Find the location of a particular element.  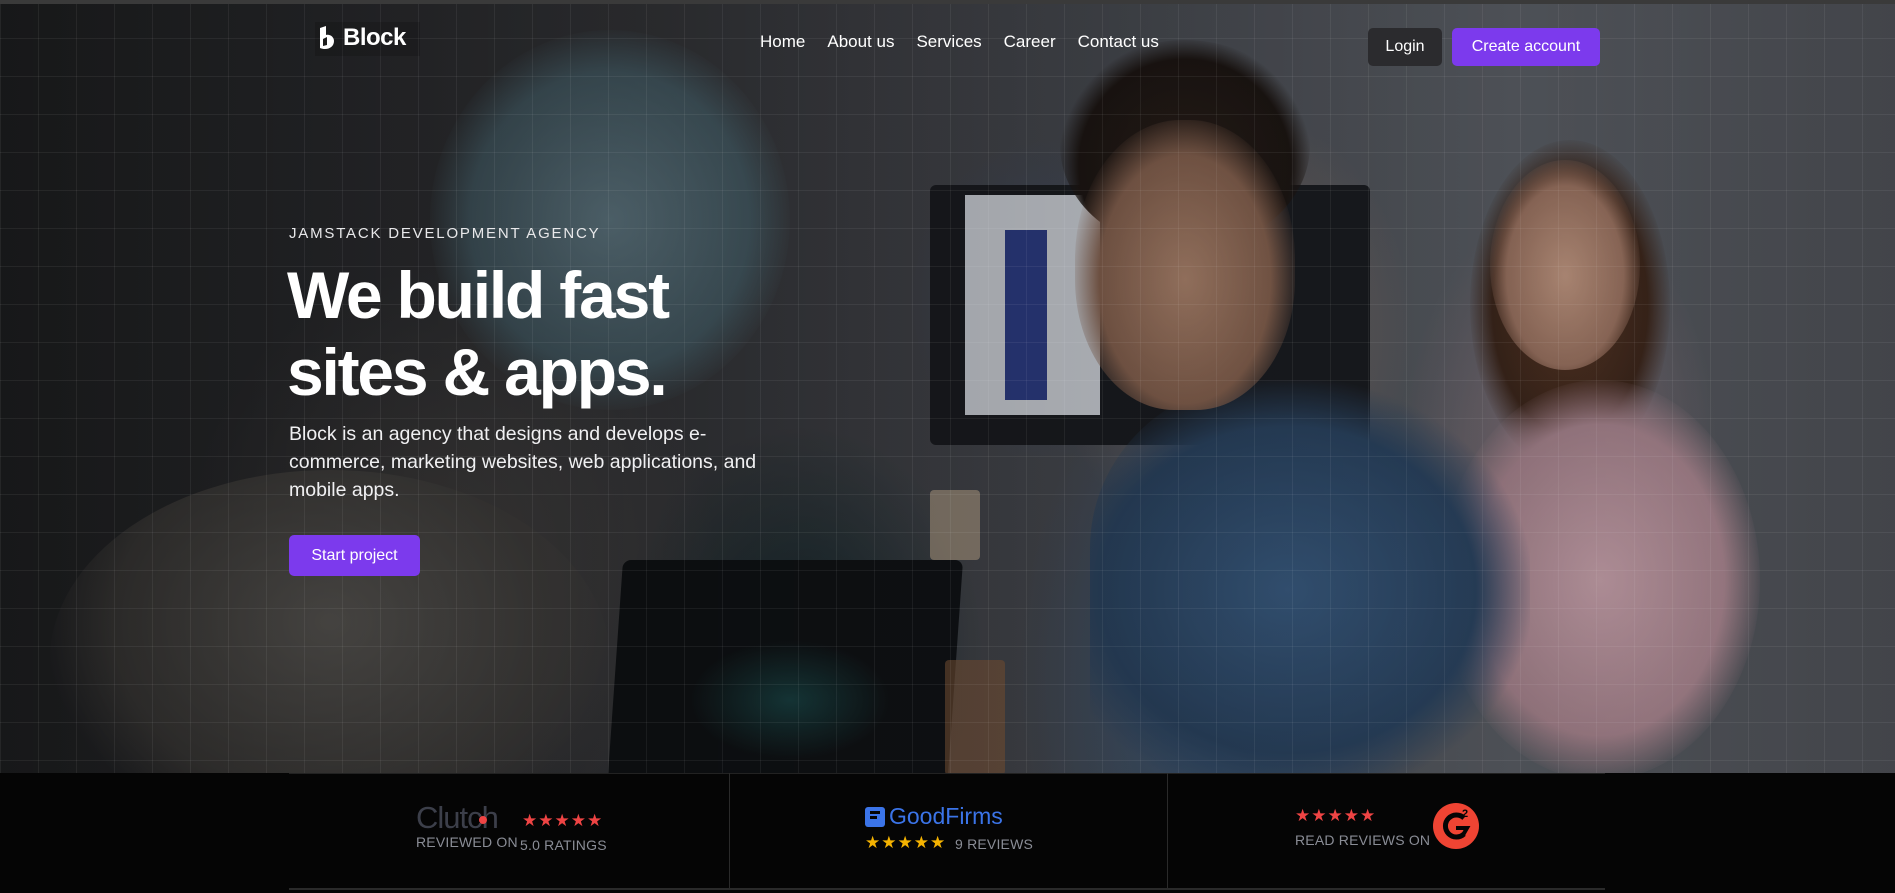

brand-logo: Block is located at coordinates (367, 39).